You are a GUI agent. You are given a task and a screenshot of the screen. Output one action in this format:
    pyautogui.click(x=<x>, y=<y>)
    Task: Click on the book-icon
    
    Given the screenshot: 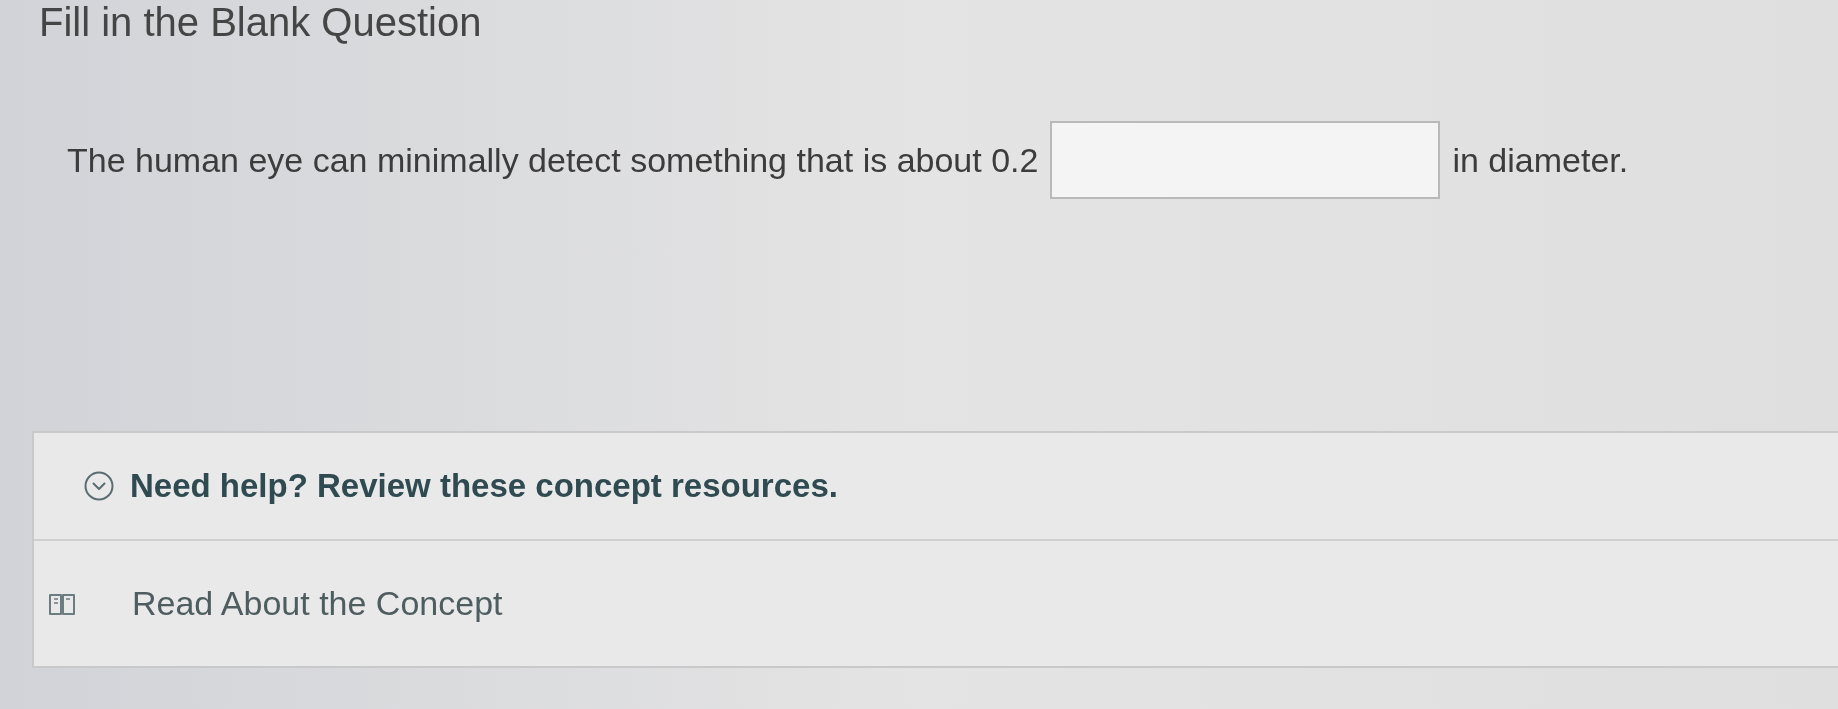 What is the action you would take?
    pyautogui.click(x=62, y=603)
    